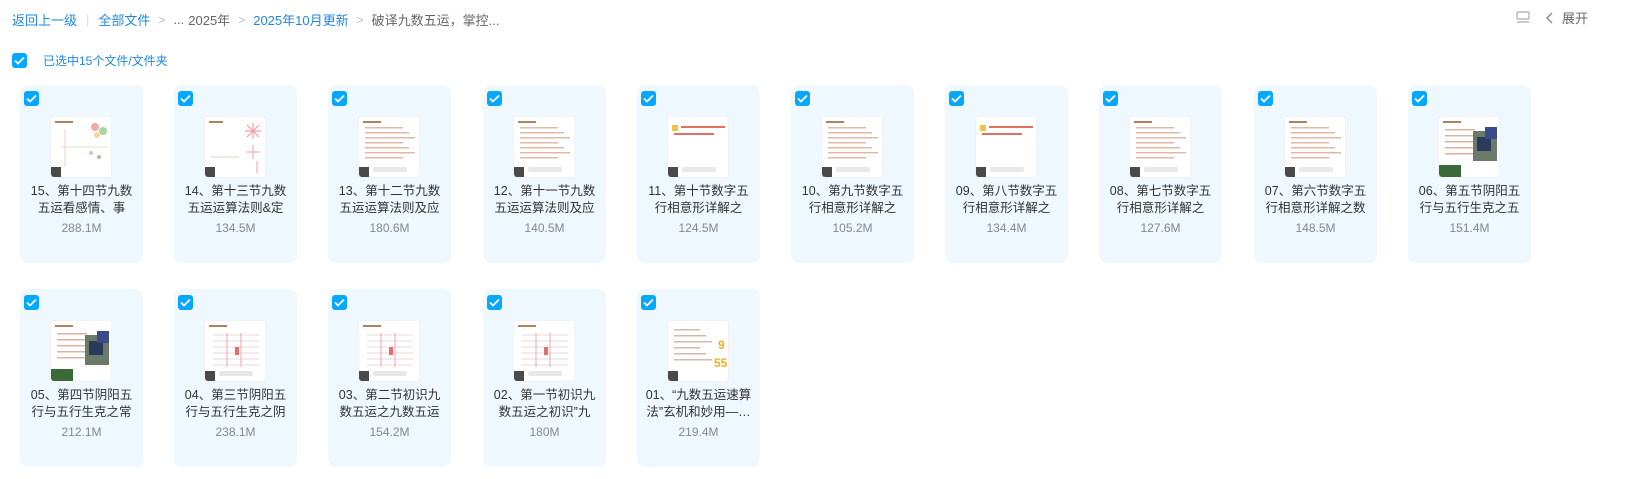  I want to click on file-card: 07、第六节数字五行相意形详解之数 148.5M, so click(1315, 174).